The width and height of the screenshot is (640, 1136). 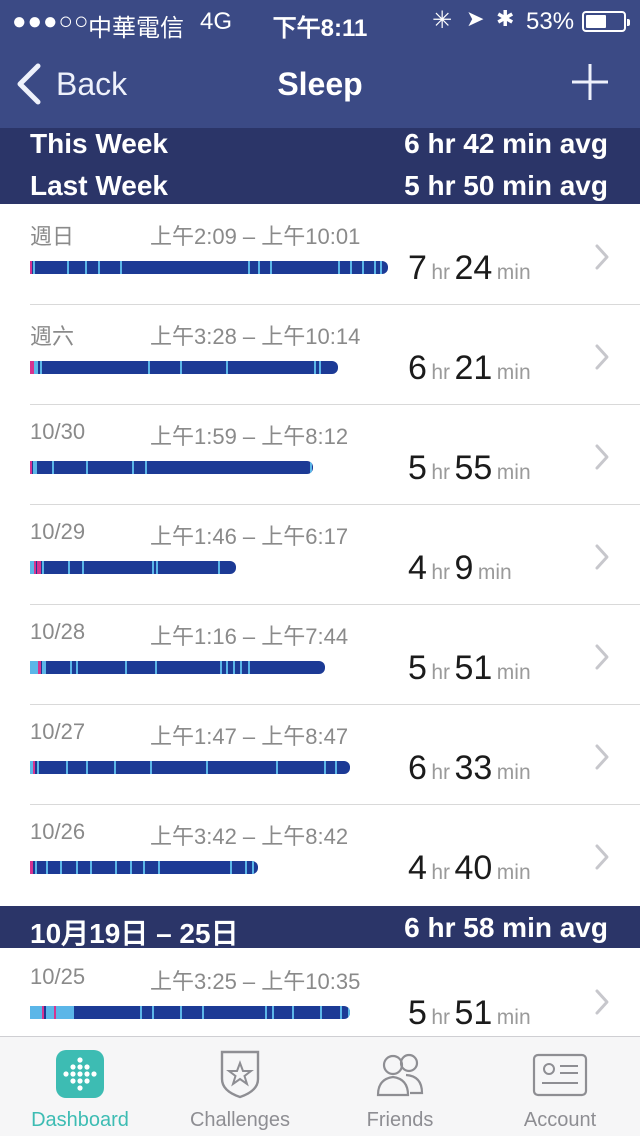 I want to click on back-button: Back, so click(x=70, y=84).